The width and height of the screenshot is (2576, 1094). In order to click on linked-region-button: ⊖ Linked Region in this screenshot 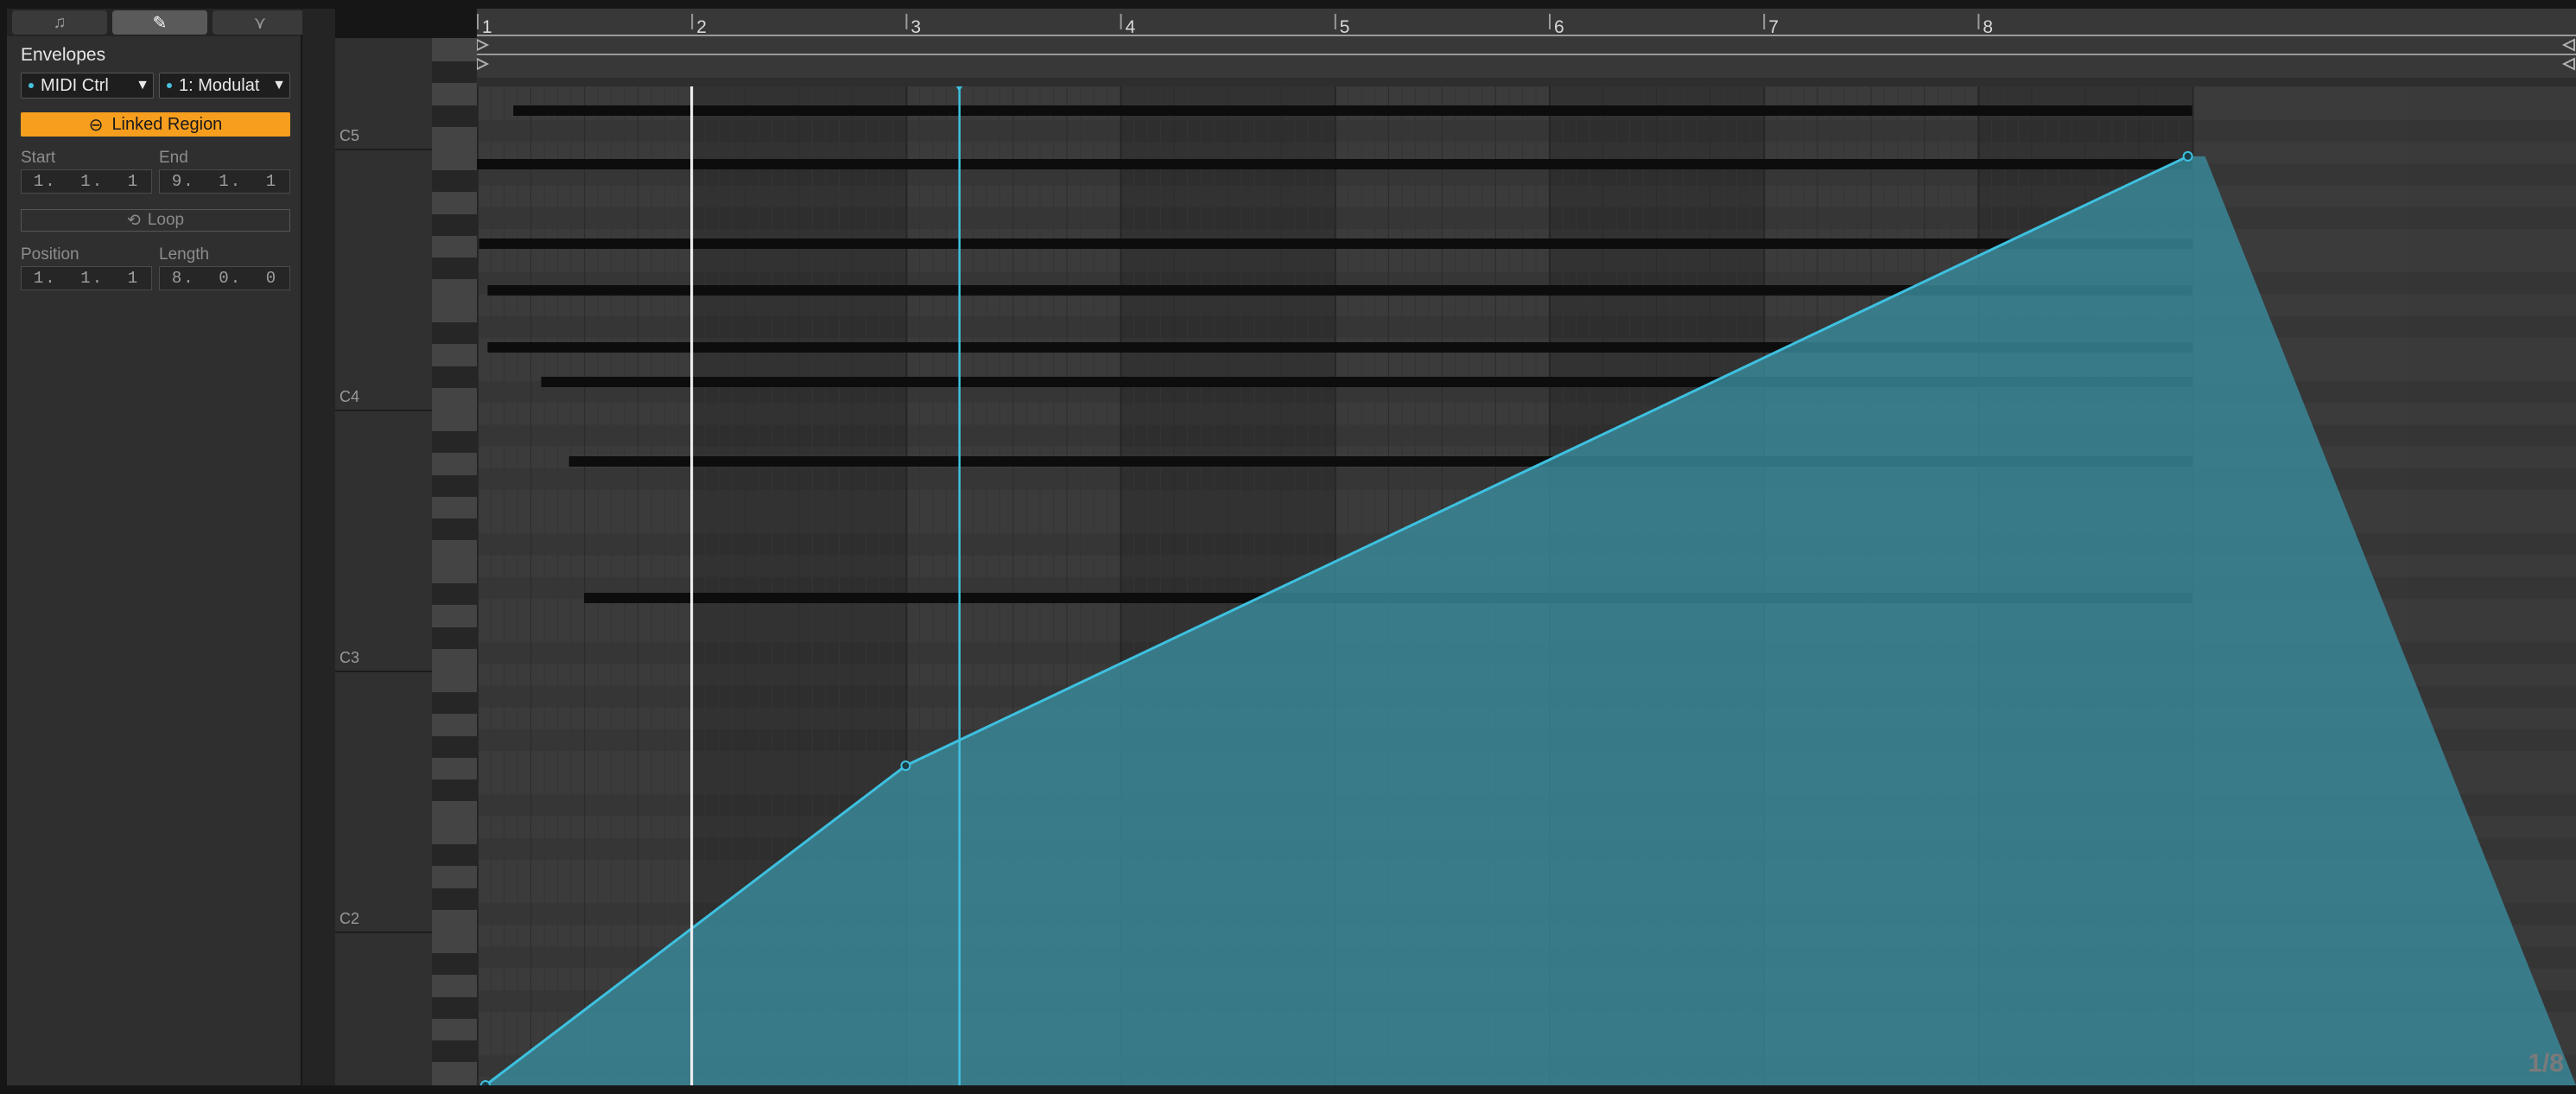, I will do `click(155, 124)`.